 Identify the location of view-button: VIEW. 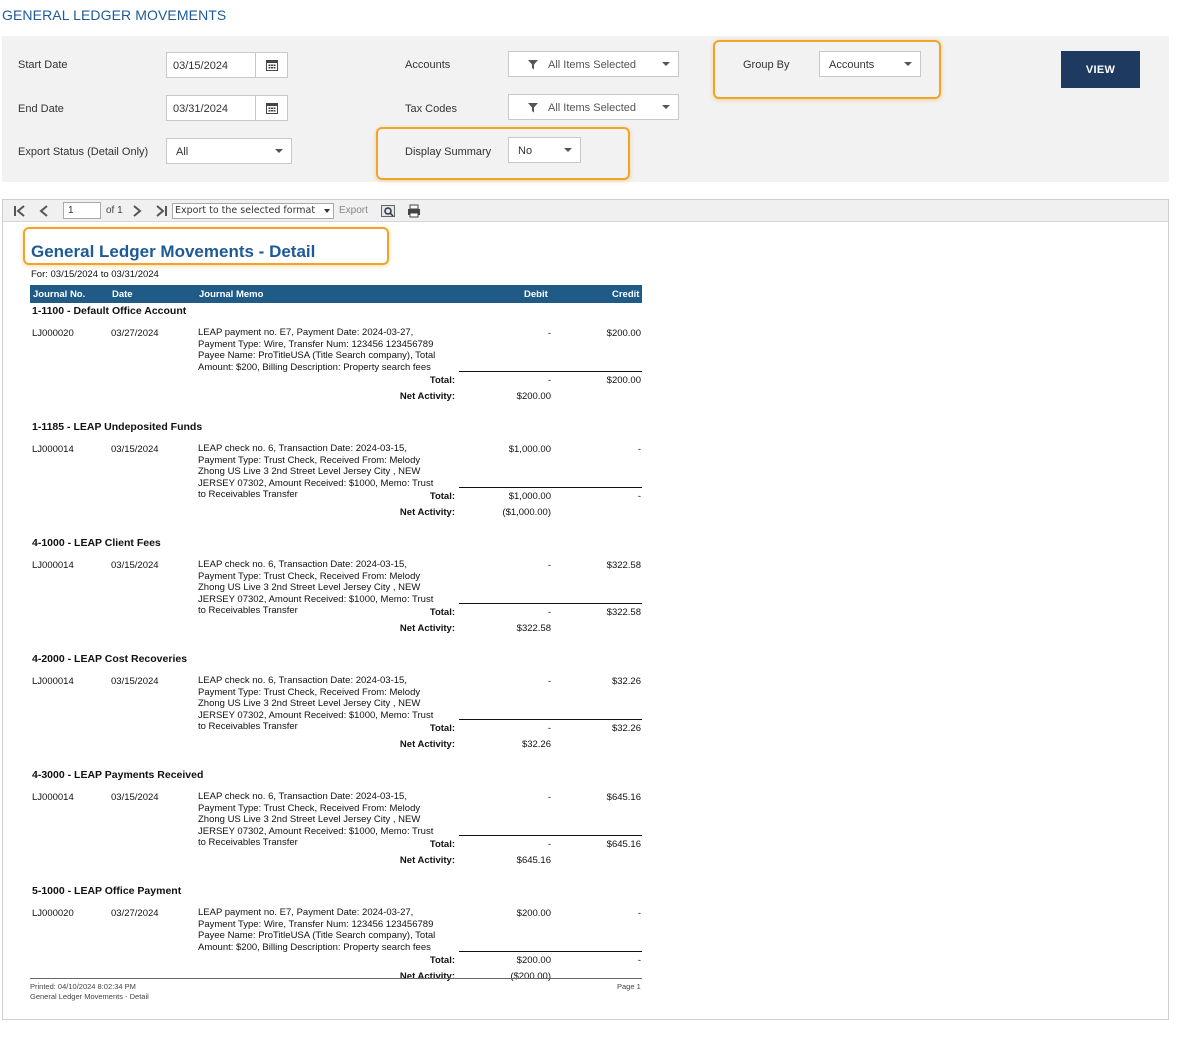
(1100, 69).